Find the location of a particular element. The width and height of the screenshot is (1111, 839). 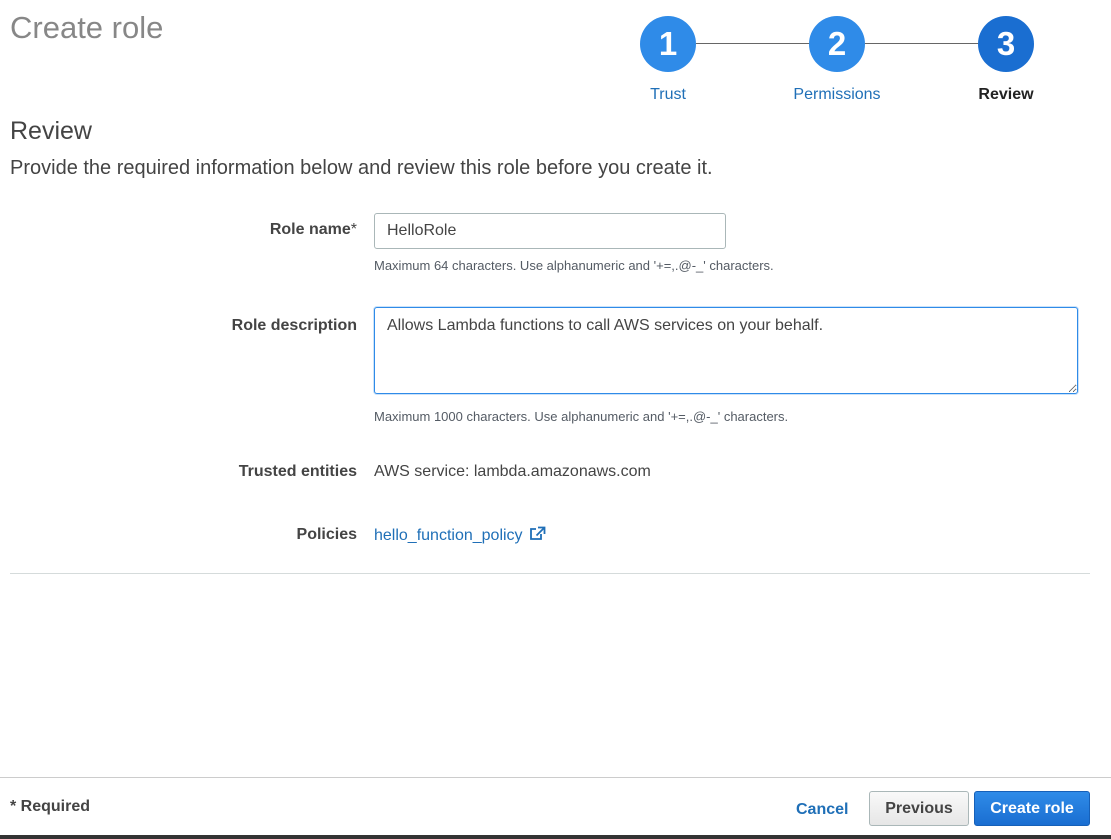

section-divider is located at coordinates (550, 573).